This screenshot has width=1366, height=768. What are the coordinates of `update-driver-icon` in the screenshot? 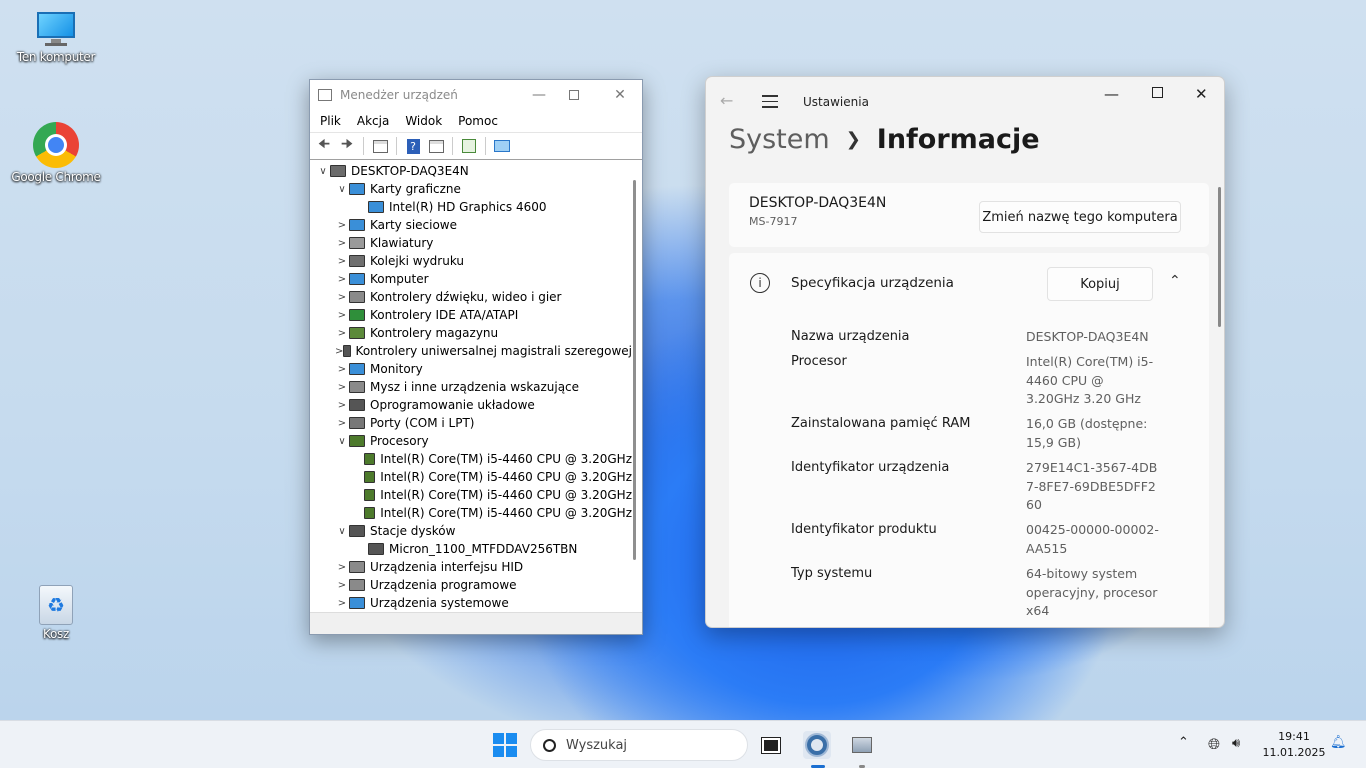 It's located at (469, 146).